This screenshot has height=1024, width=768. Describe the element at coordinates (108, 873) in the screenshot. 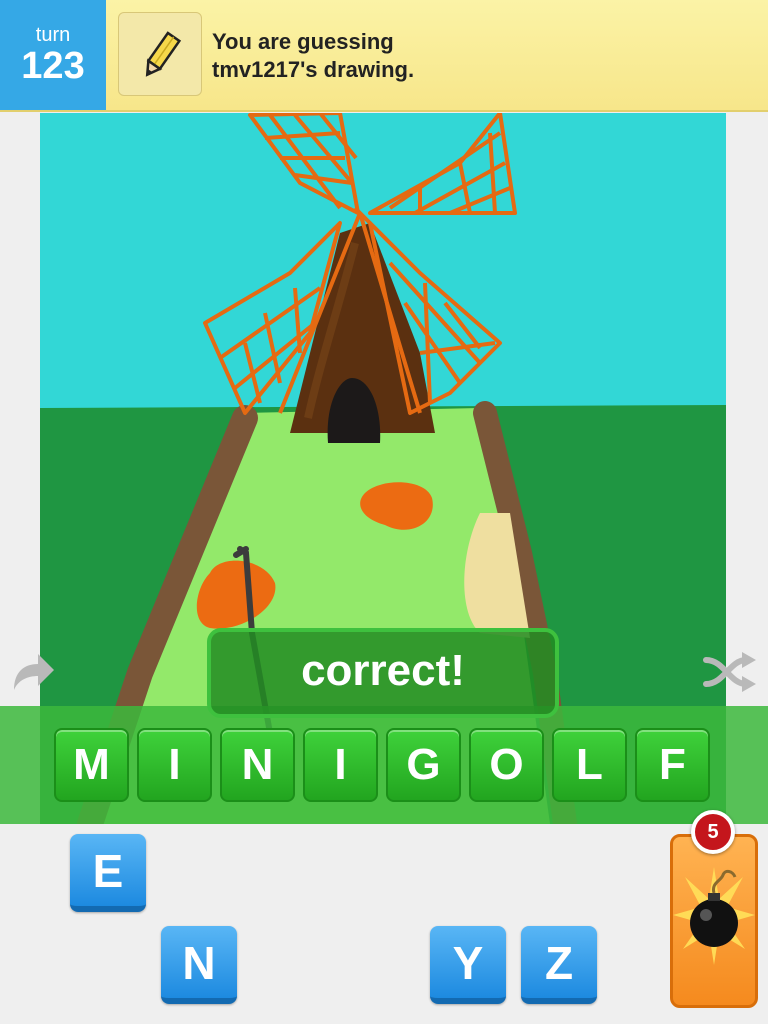

I see `letter-key-e: E` at that location.